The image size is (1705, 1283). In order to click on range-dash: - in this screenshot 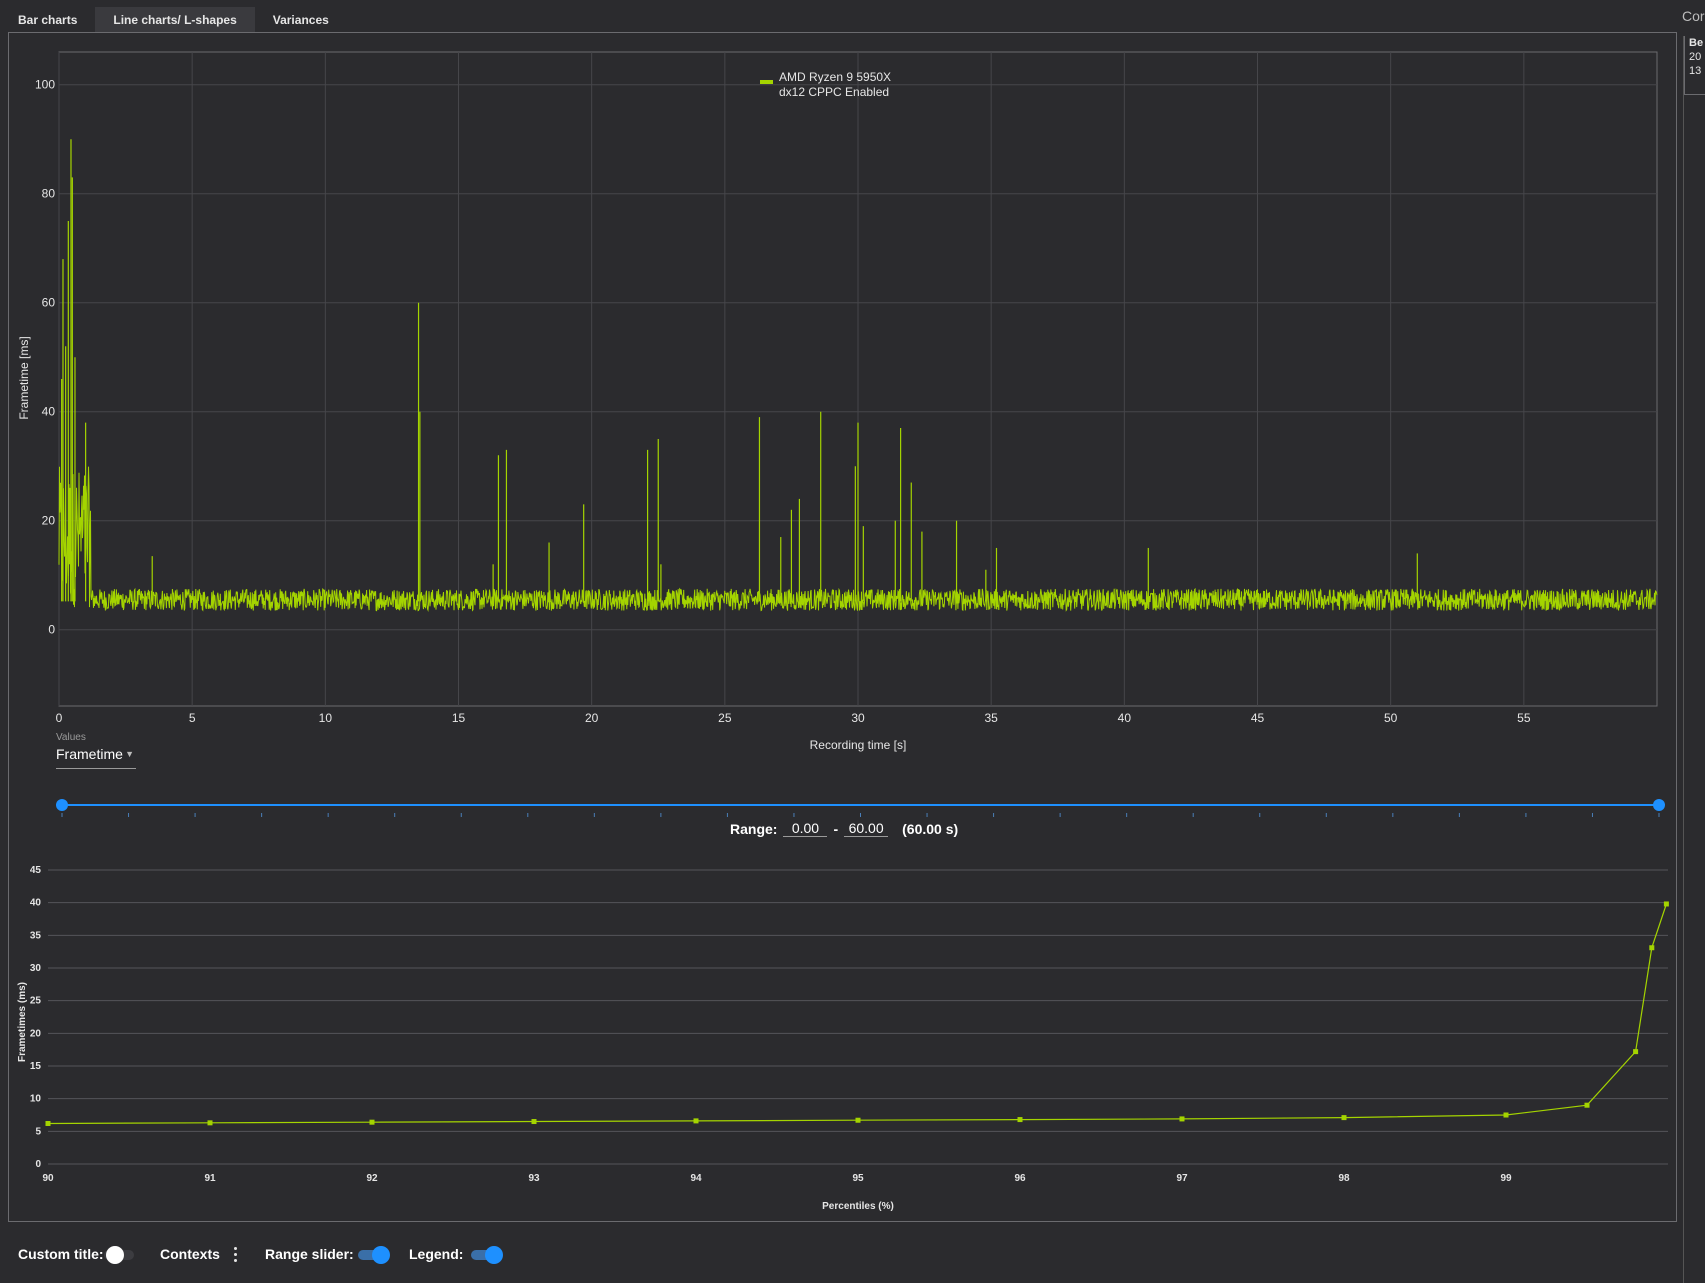, I will do `click(836, 828)`.